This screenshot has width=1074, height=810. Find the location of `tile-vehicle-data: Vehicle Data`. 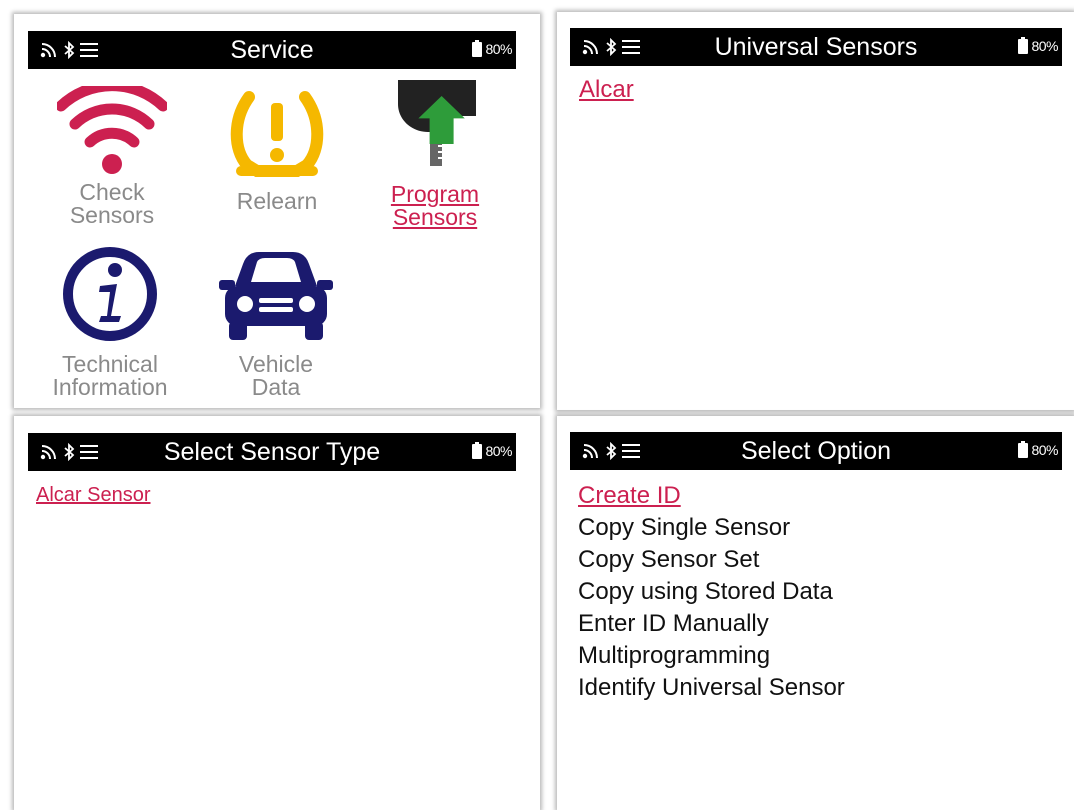

tile-vehicle-data: Vehicle Data is located at coordinates (276, 322).